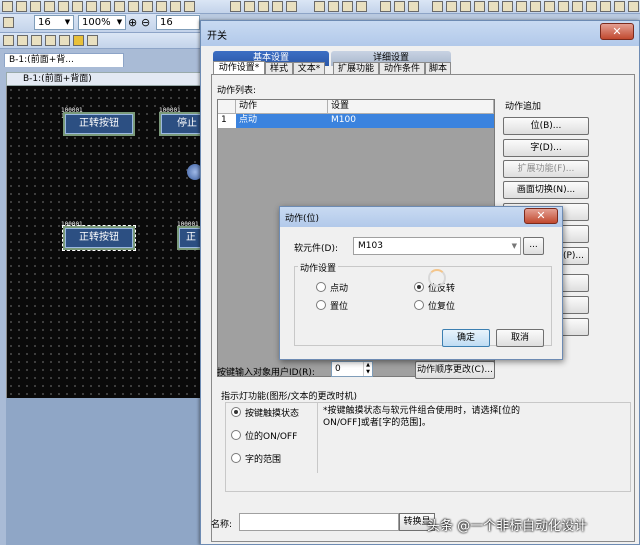 The height and width of the screenshot is (545, 640). What do you see at coordinates (282, 121) in the screenshot?
I see `row-action: 点动` at bounding box center [282, 121].